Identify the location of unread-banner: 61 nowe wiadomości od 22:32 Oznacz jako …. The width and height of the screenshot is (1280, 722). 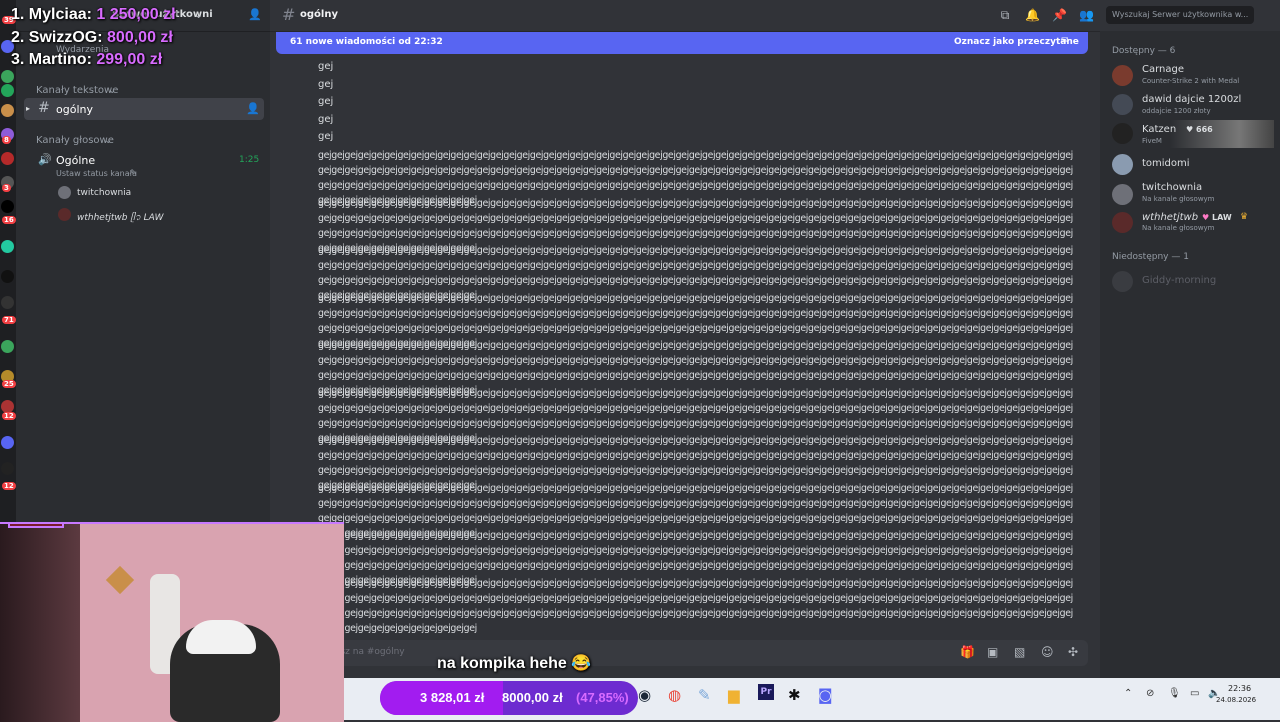
(682, 43).